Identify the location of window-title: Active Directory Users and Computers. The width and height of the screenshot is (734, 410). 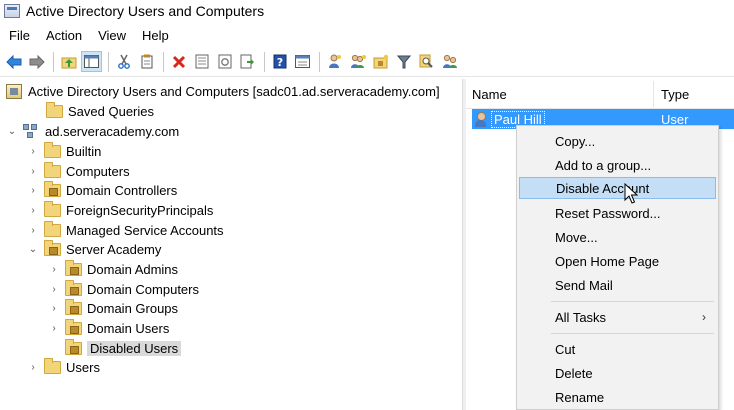
(145, 11).